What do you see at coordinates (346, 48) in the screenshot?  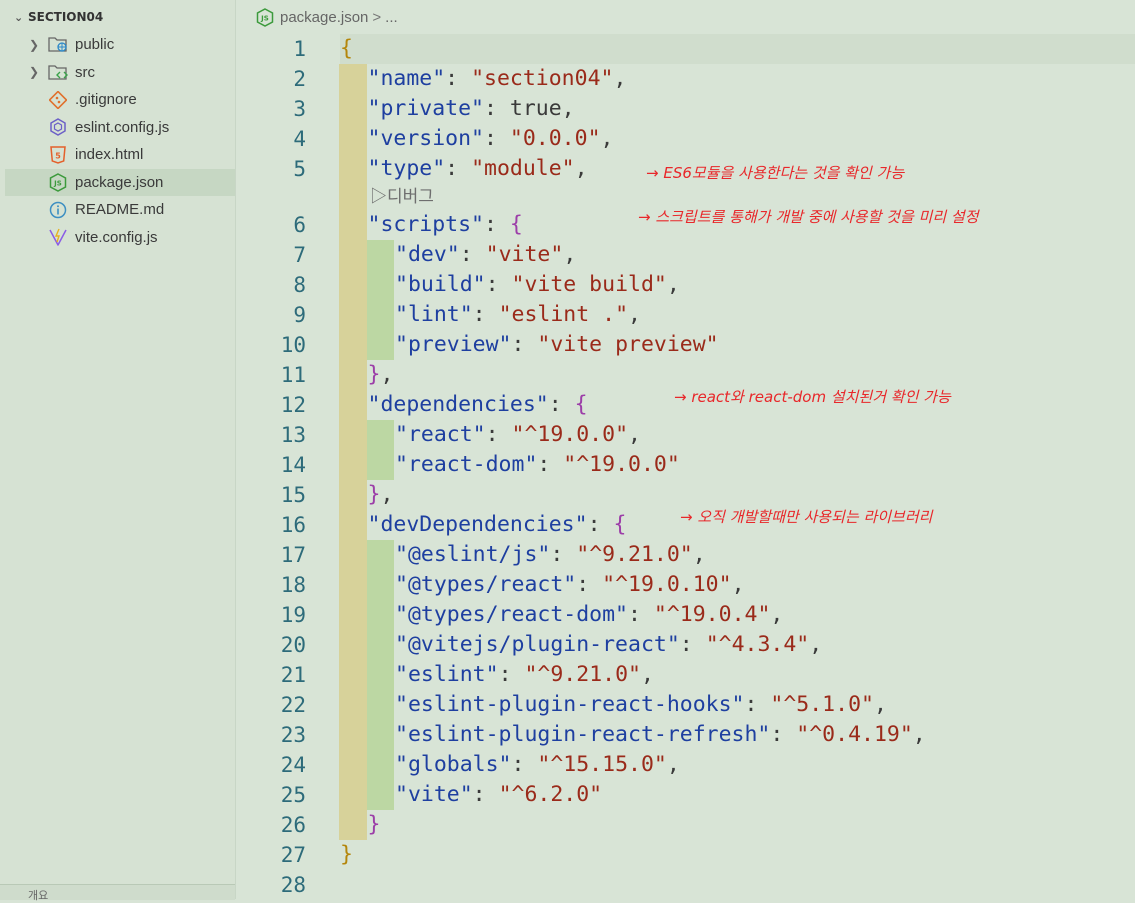 I see `code-text: {` at bounding box center [346, 48].